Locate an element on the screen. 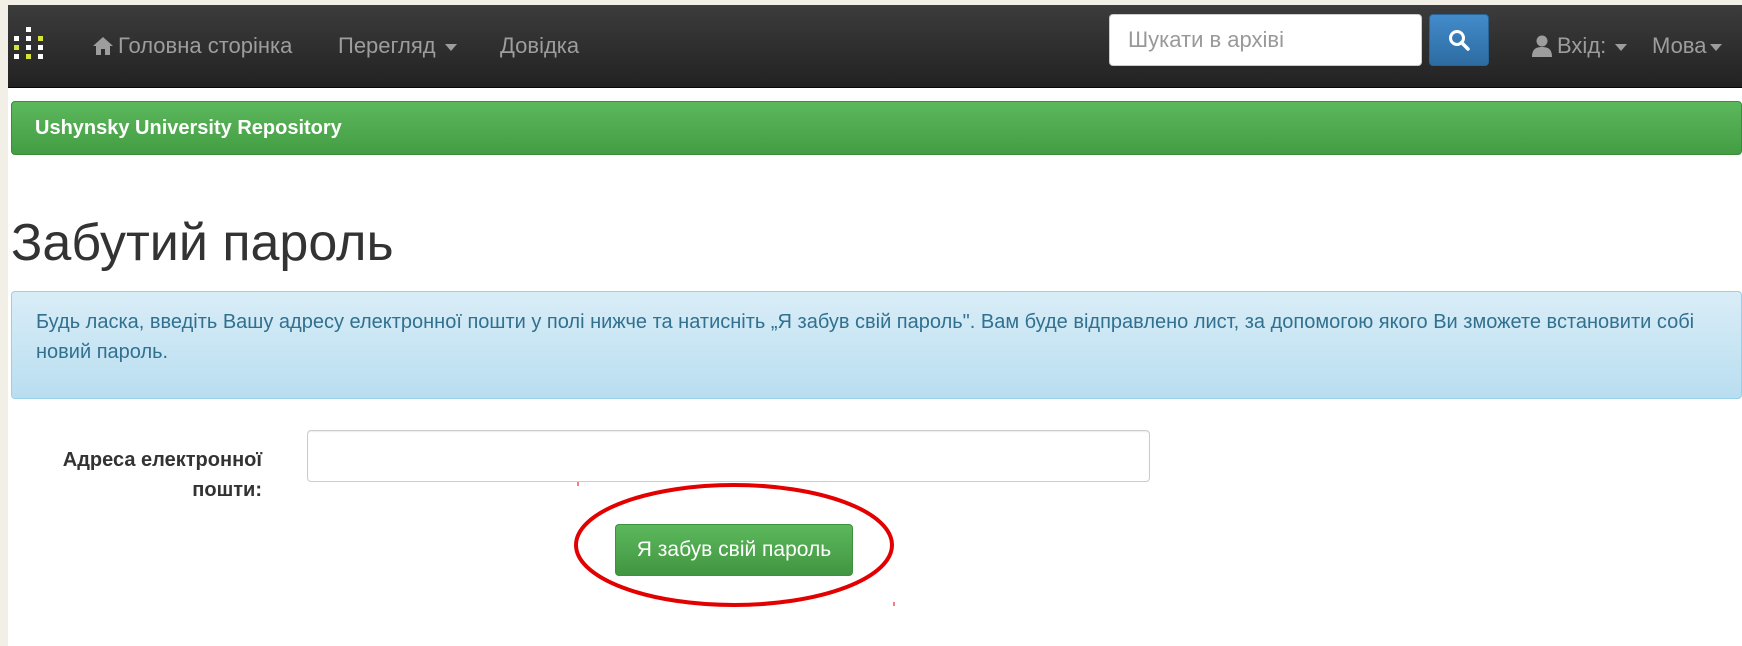  nav-help-link: Довідка is located at coordinates (539, 46).